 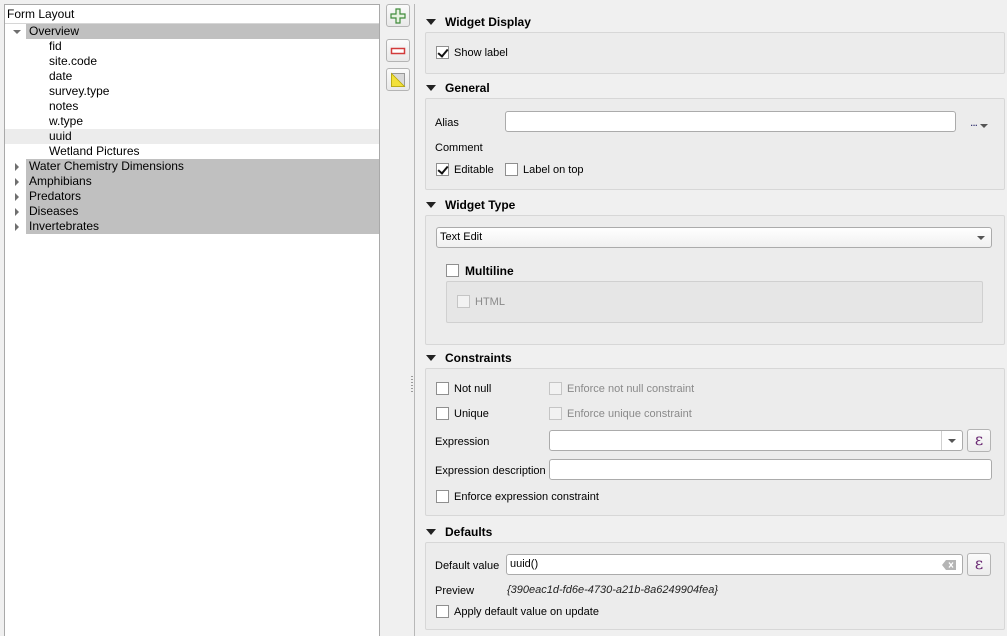 What do you see at coordinates (442, 52) in the screenshot?
I see `show-label-checkbox` at bounding box center [442, 52].